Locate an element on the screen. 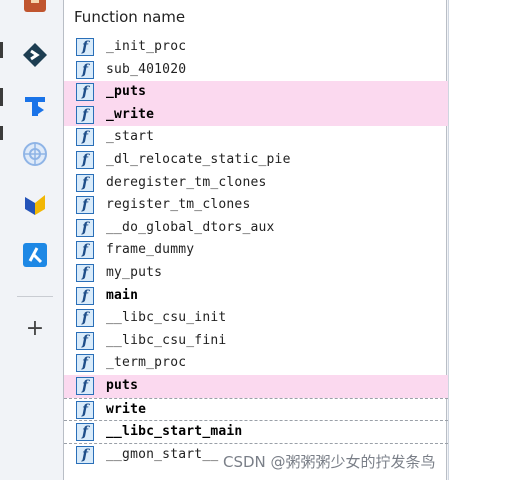 The width and height of the screenshot is (513, 480). watermark-text: CSDN @粥粥粥少女的拧发条鸟 is located at coordinates (329, 462).